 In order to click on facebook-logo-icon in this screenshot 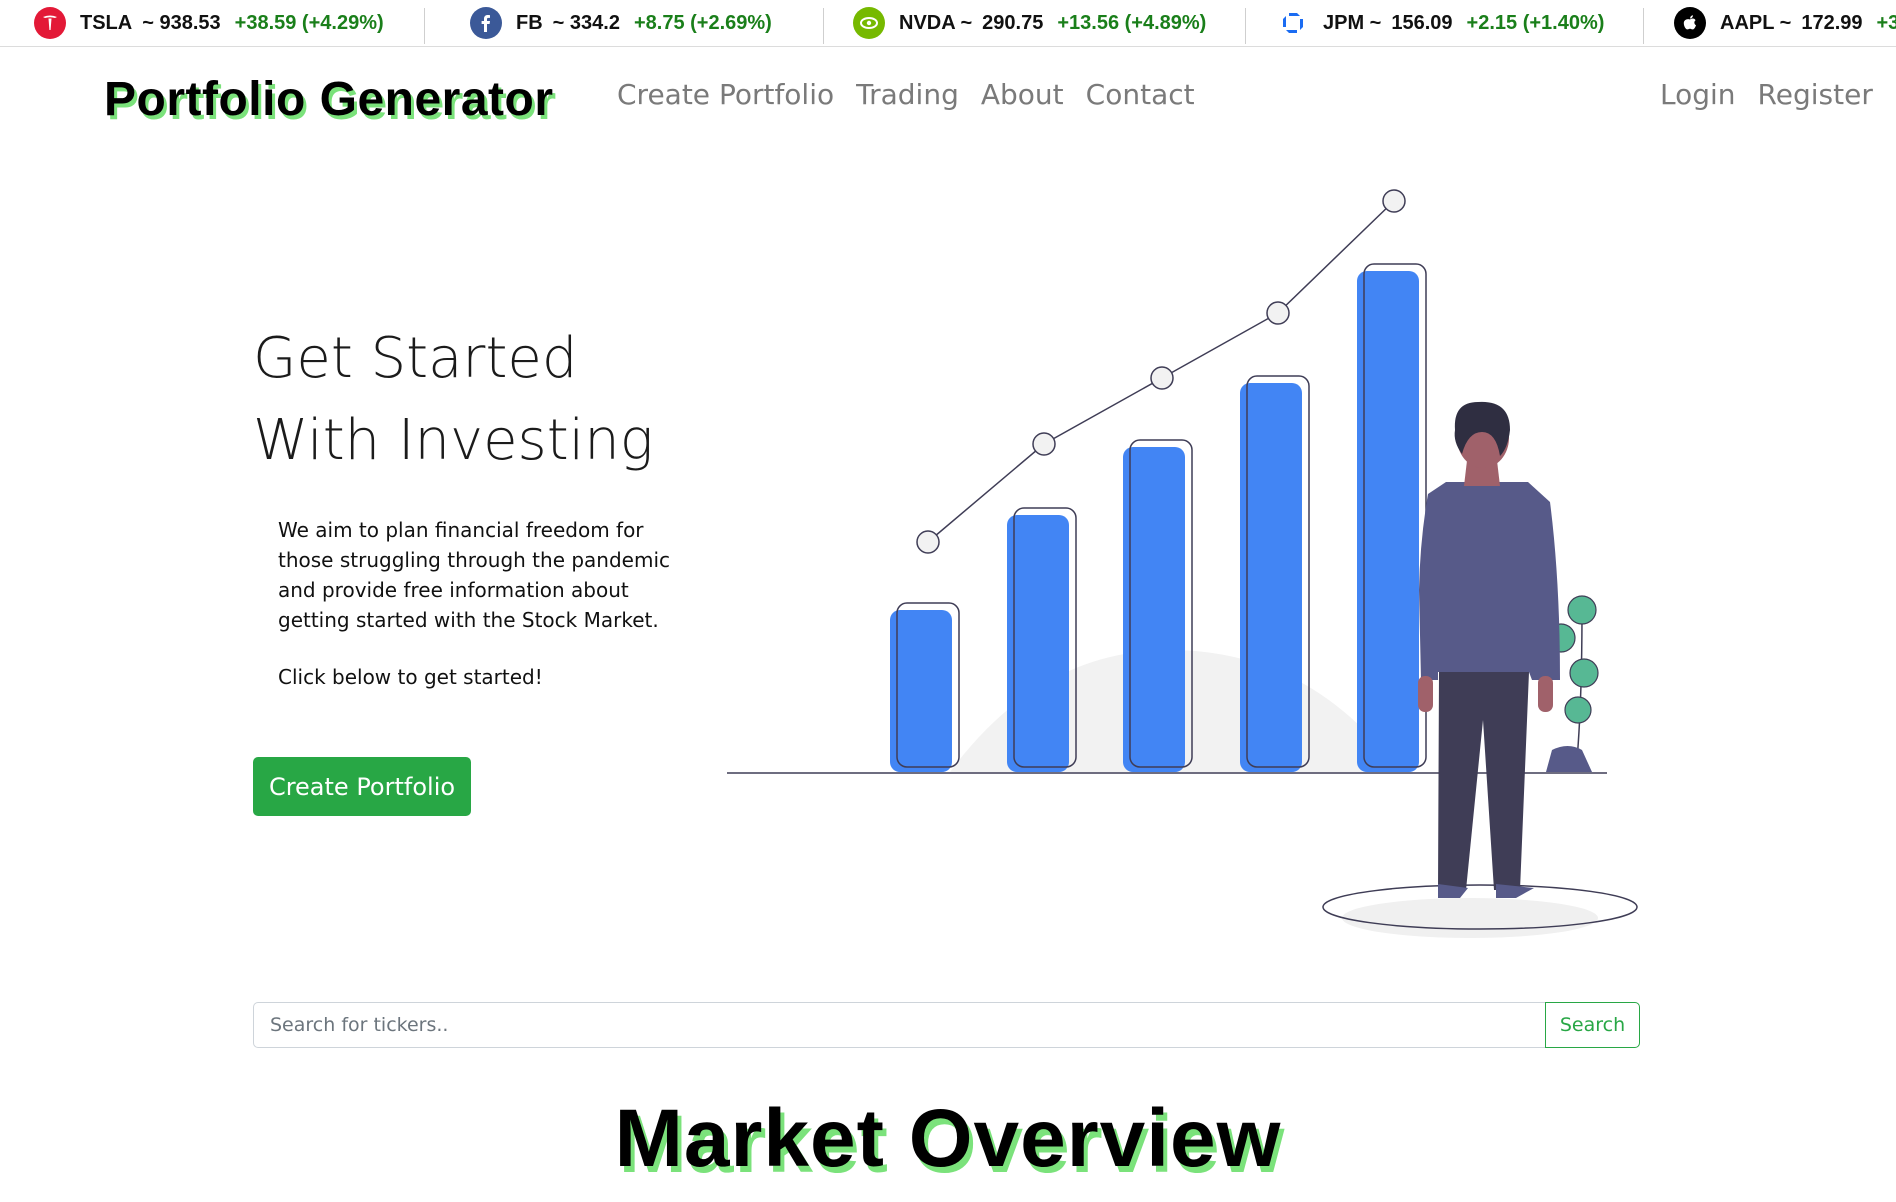, I will do `click(486, 23)`.